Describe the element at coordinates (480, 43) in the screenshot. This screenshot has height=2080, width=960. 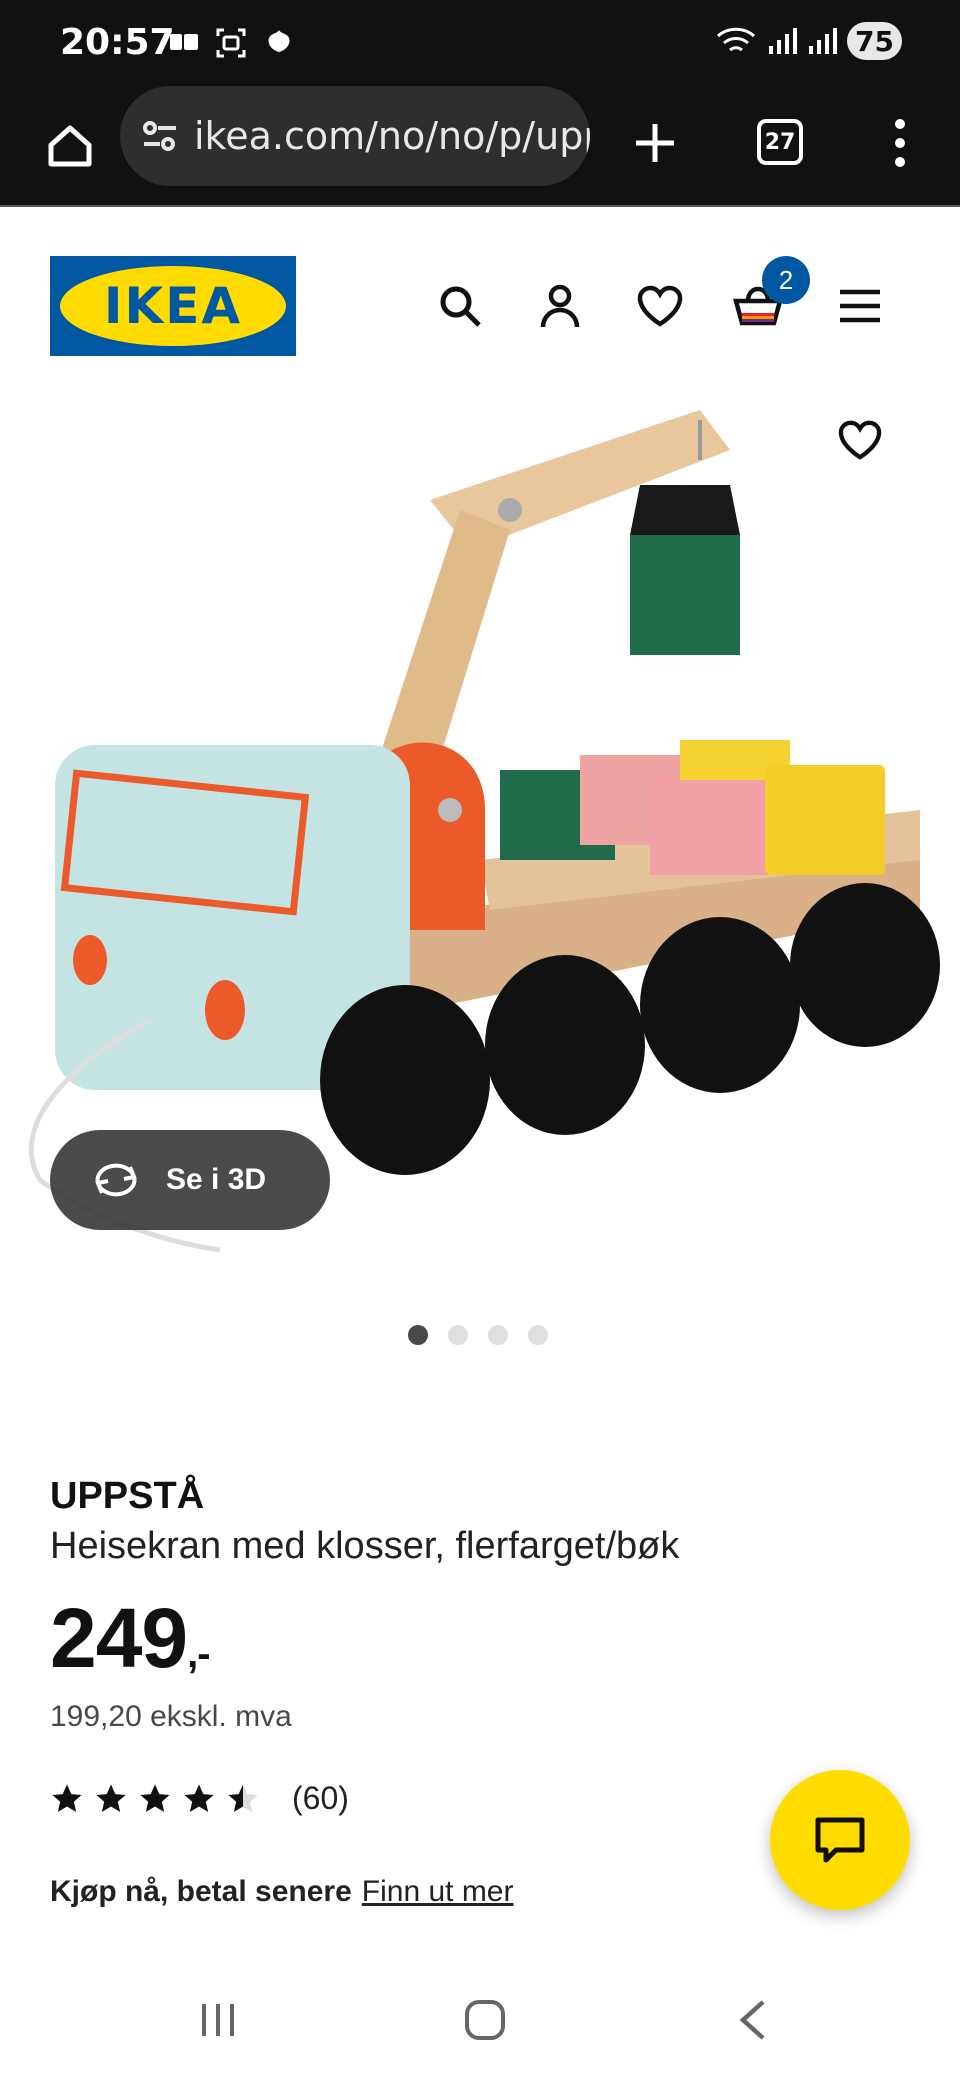
I see `status-bar: 20:57 75` at that location.